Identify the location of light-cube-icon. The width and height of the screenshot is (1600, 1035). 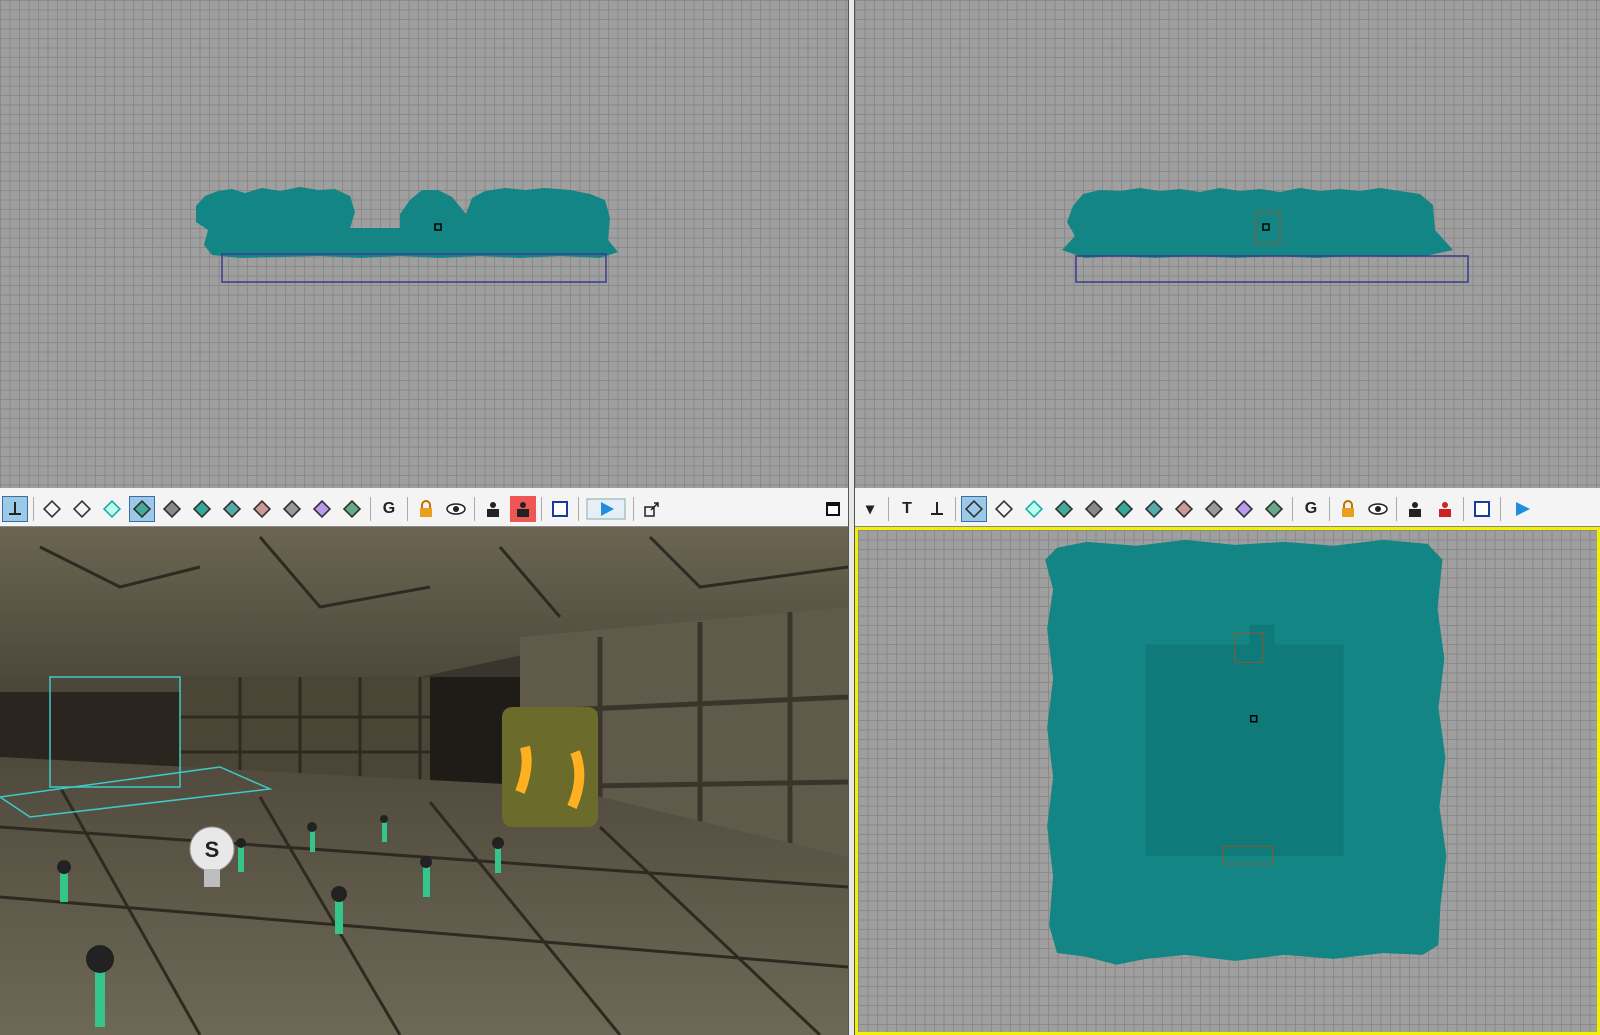
(1094, 509).